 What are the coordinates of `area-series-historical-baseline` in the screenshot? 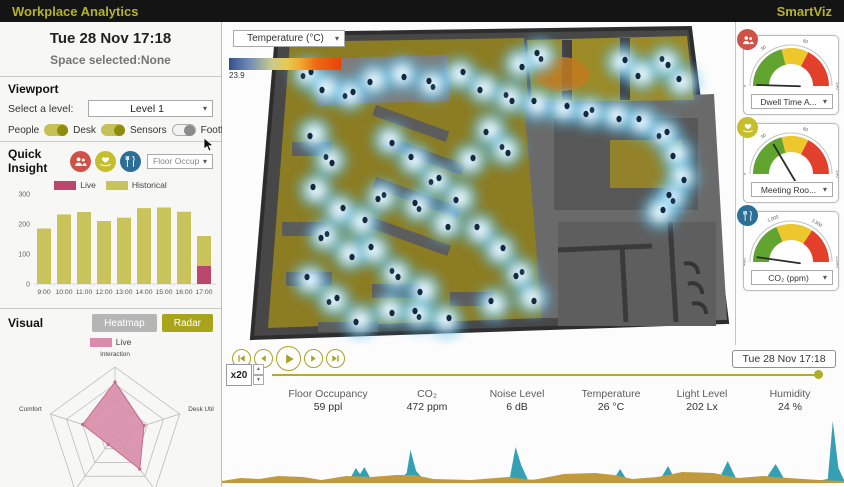 It's located at (533, 477).